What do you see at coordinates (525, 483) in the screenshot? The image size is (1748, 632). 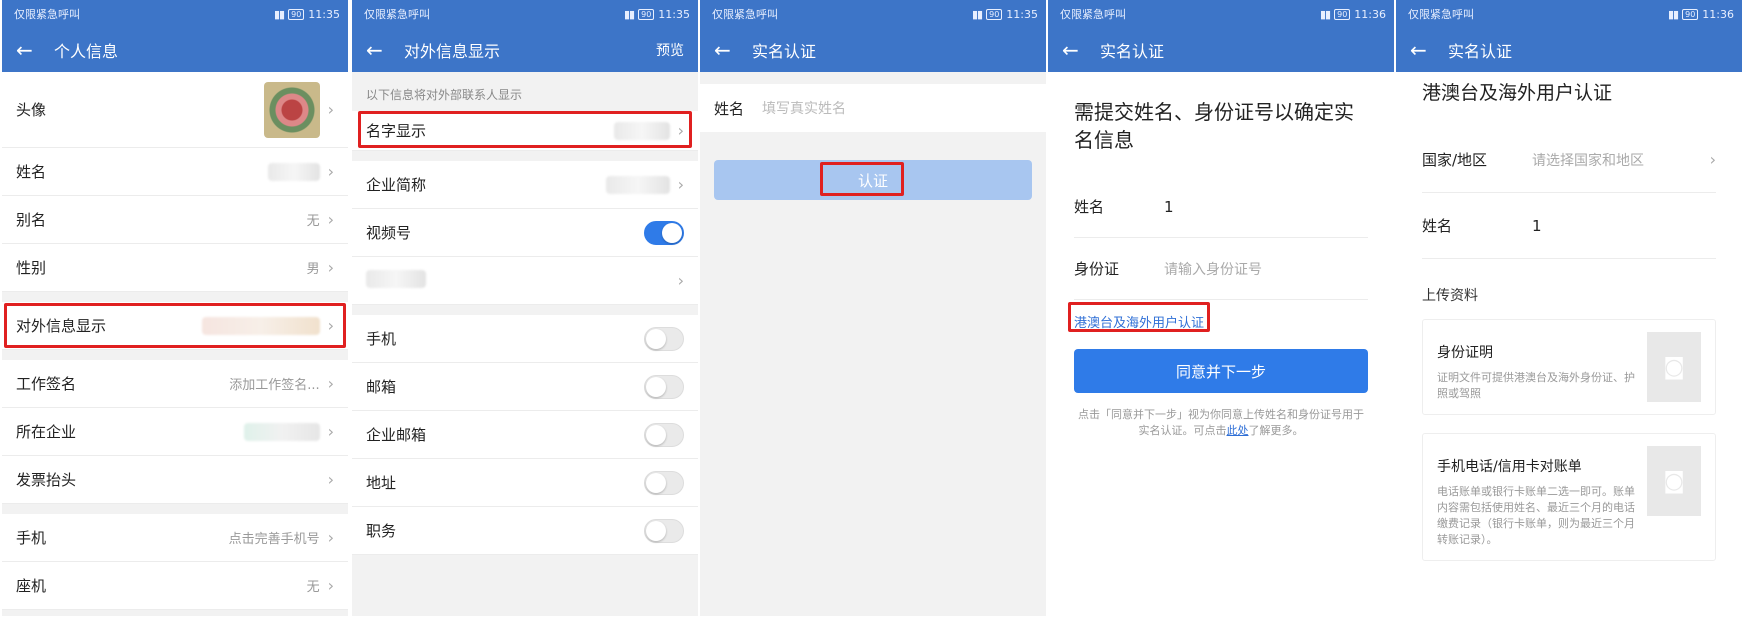 I see `row-address: 地址` at bounding box center [525, 483].